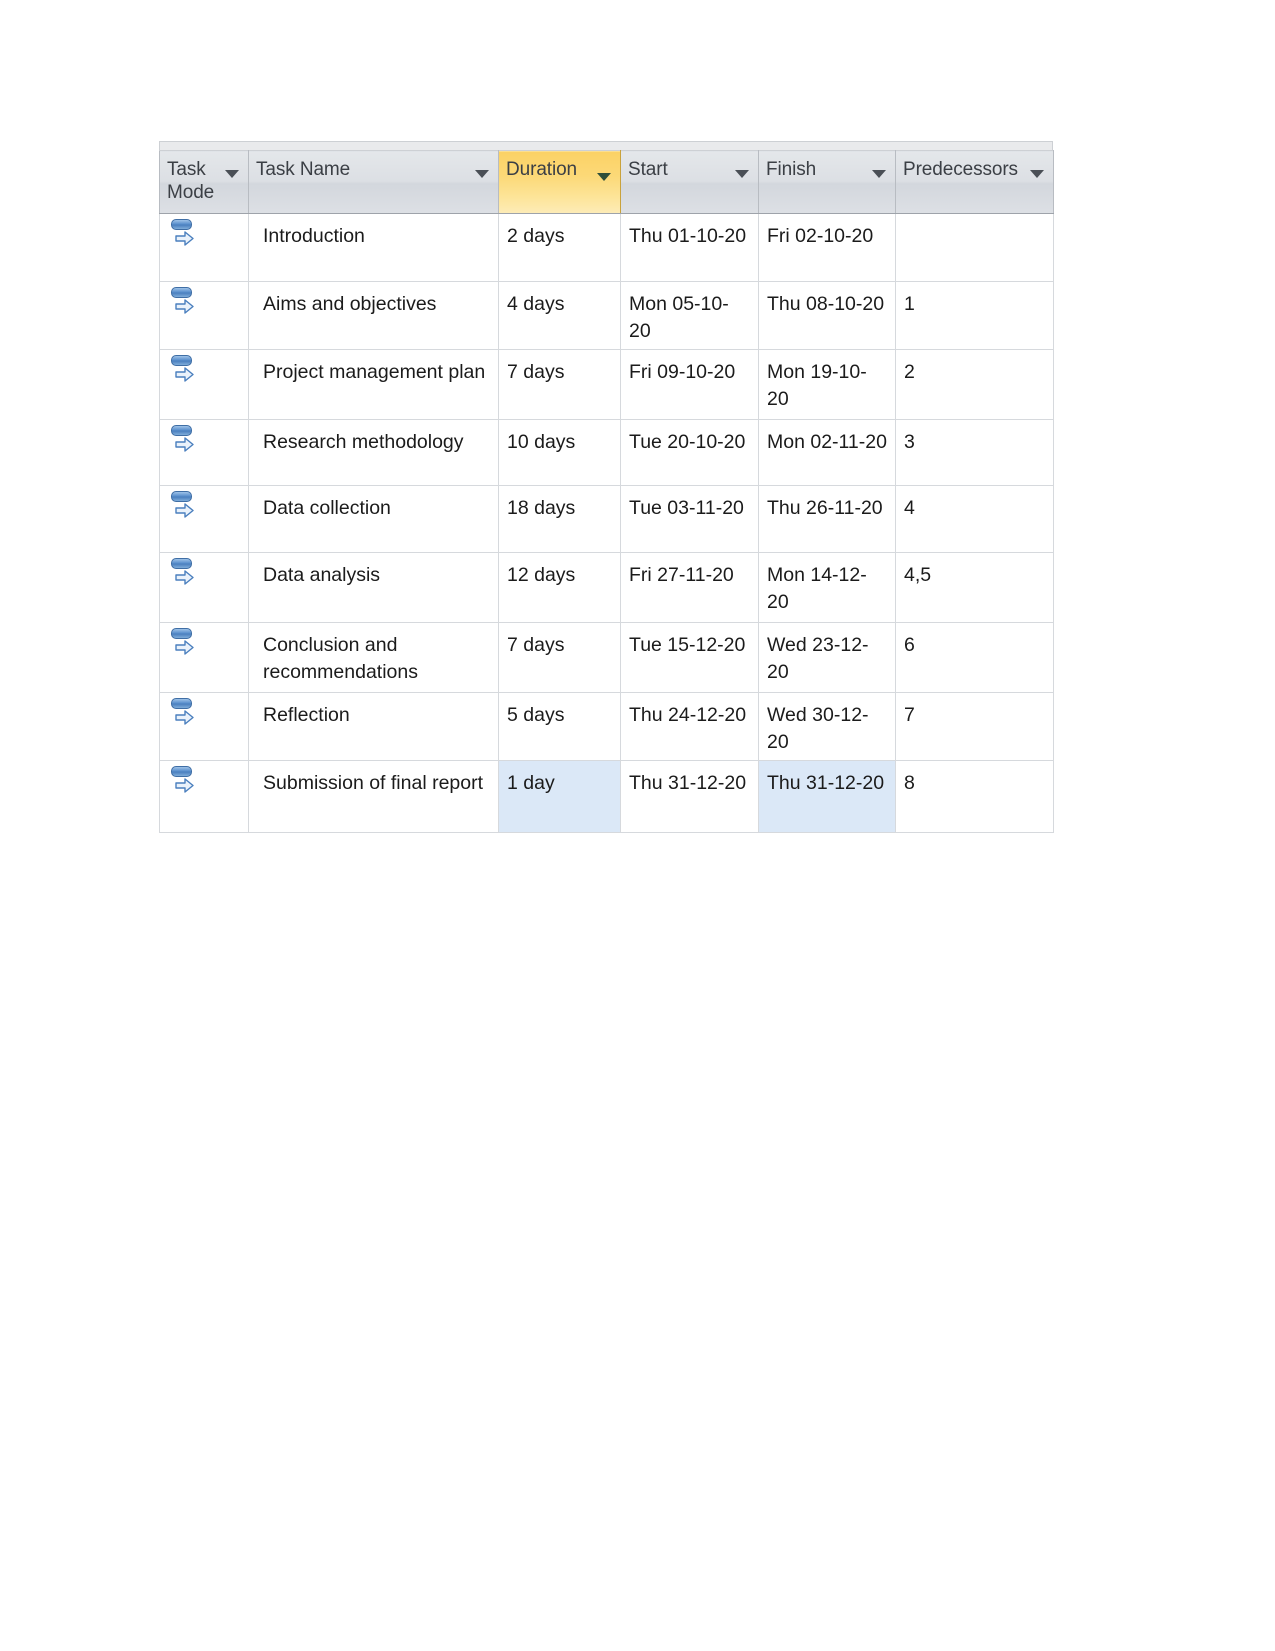 This screenshot has height=1651, width=1275. Describe the element at coordinates (303, 169) in the screenshot. I see `column-header-label: Task Name` at that location.